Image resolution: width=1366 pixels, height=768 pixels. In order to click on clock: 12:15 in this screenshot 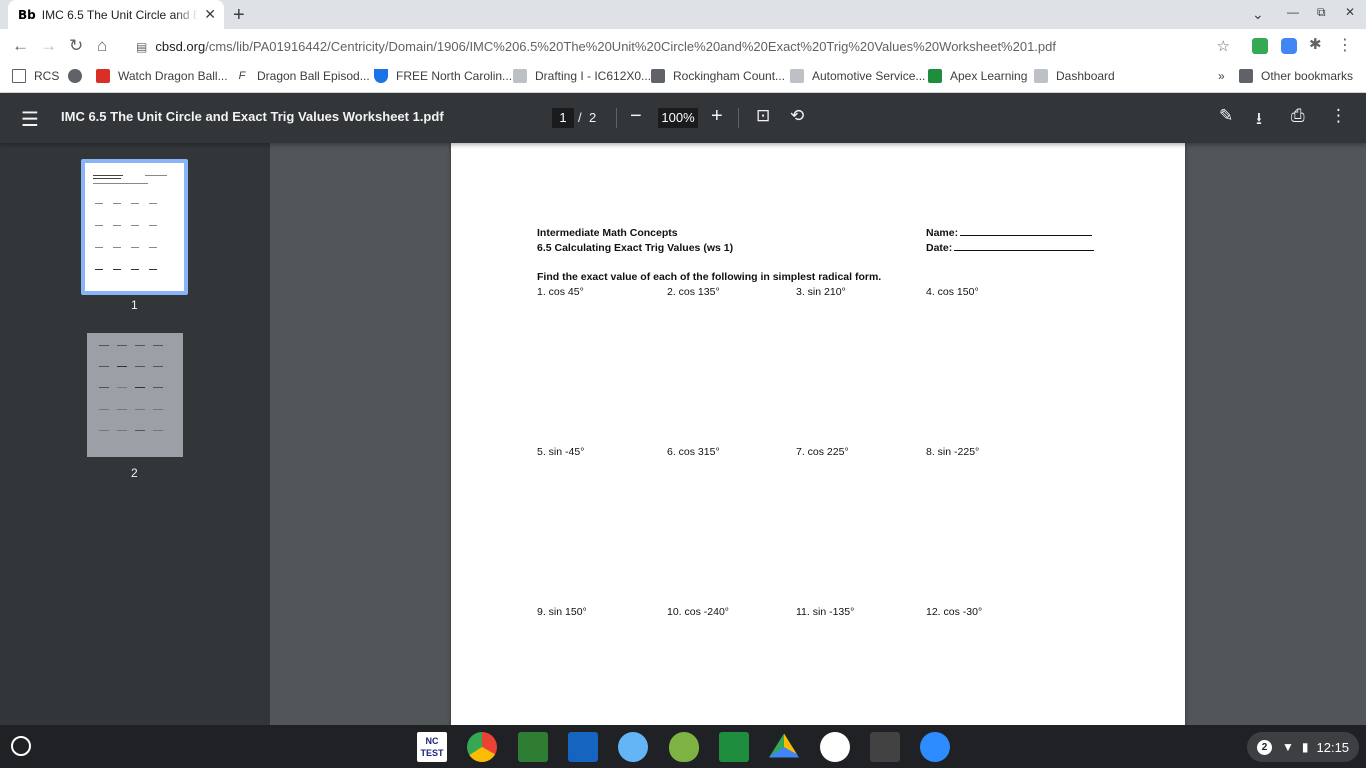, I will do `click(1333, 747)`.